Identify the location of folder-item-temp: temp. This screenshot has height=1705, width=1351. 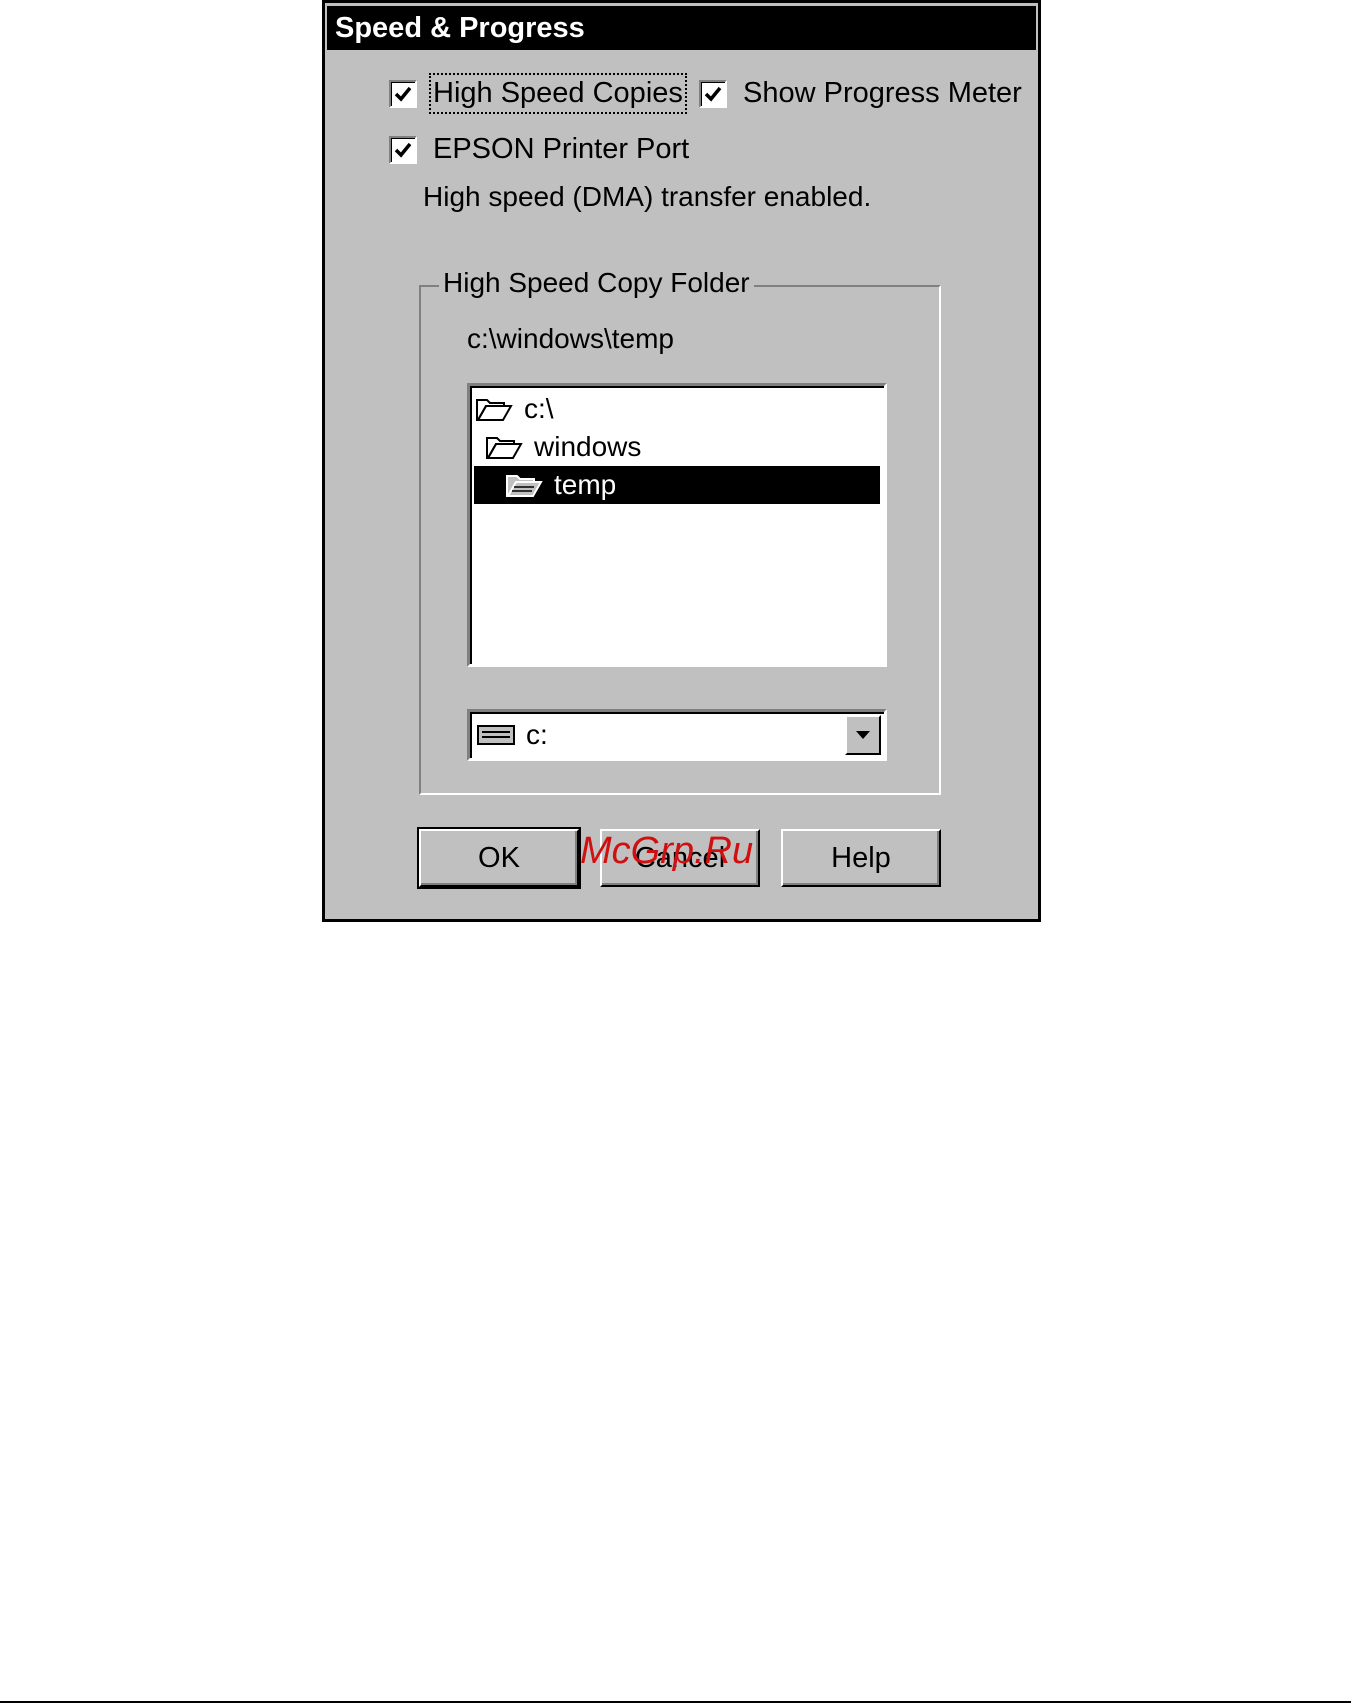
(677, 485).